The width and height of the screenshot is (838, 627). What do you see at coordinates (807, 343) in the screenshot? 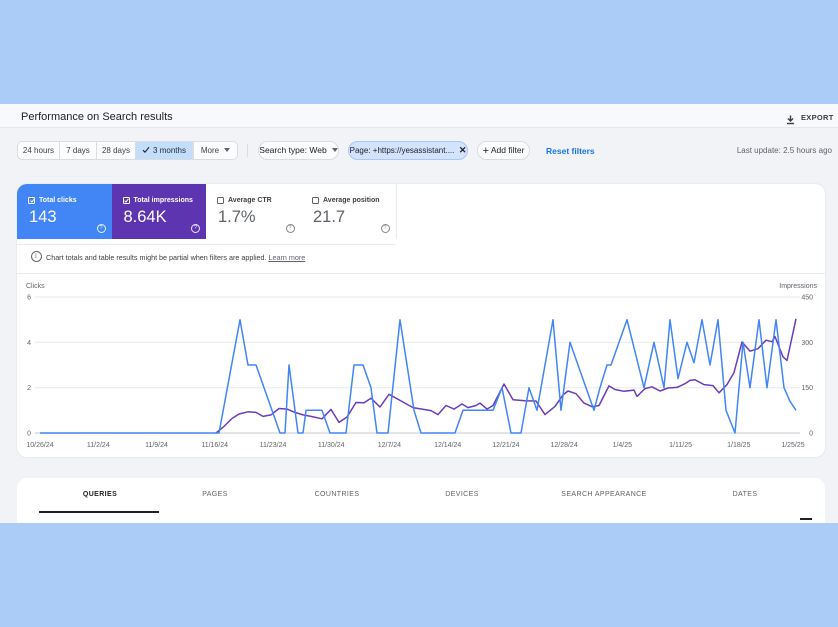
I see `svg-text: 300` at bounding box center [807, 343].